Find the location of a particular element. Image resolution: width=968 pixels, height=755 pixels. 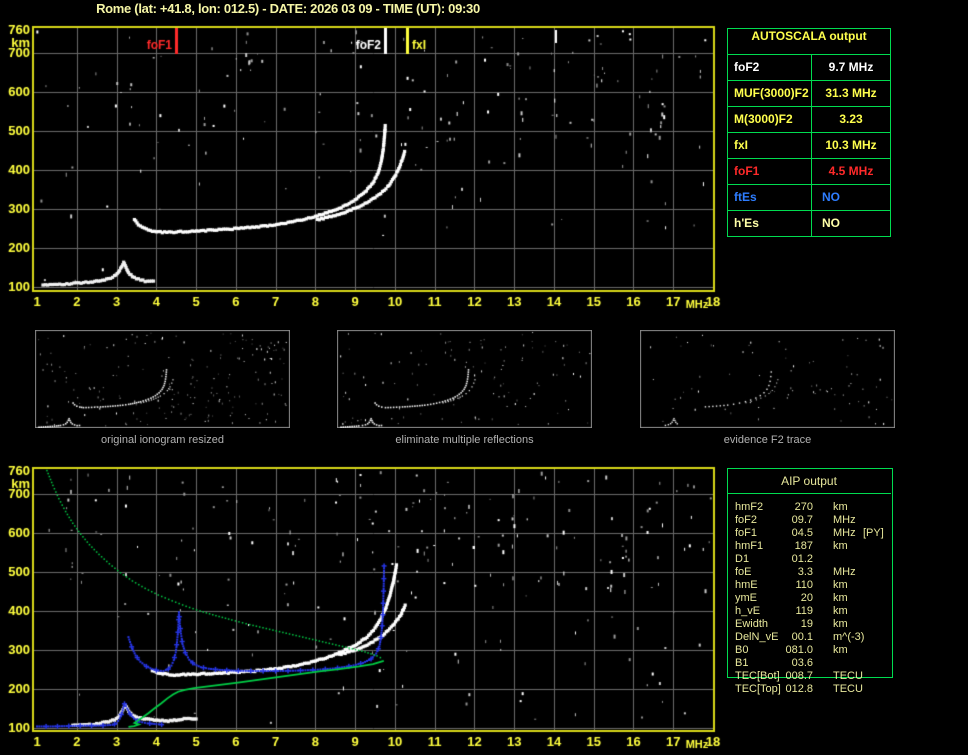

row-label: h'Es is located at coordinates (770, 223).